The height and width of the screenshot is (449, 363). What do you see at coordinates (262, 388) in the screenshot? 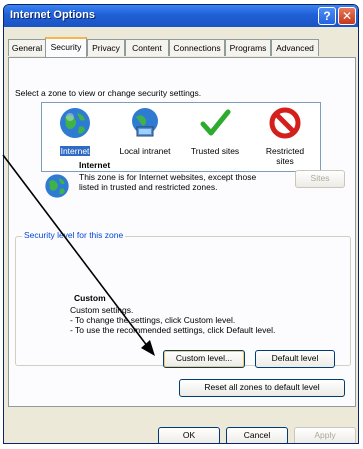
I see `reset-all-zones-button: Reset all zones to default level` at bounding box center [262, 388].